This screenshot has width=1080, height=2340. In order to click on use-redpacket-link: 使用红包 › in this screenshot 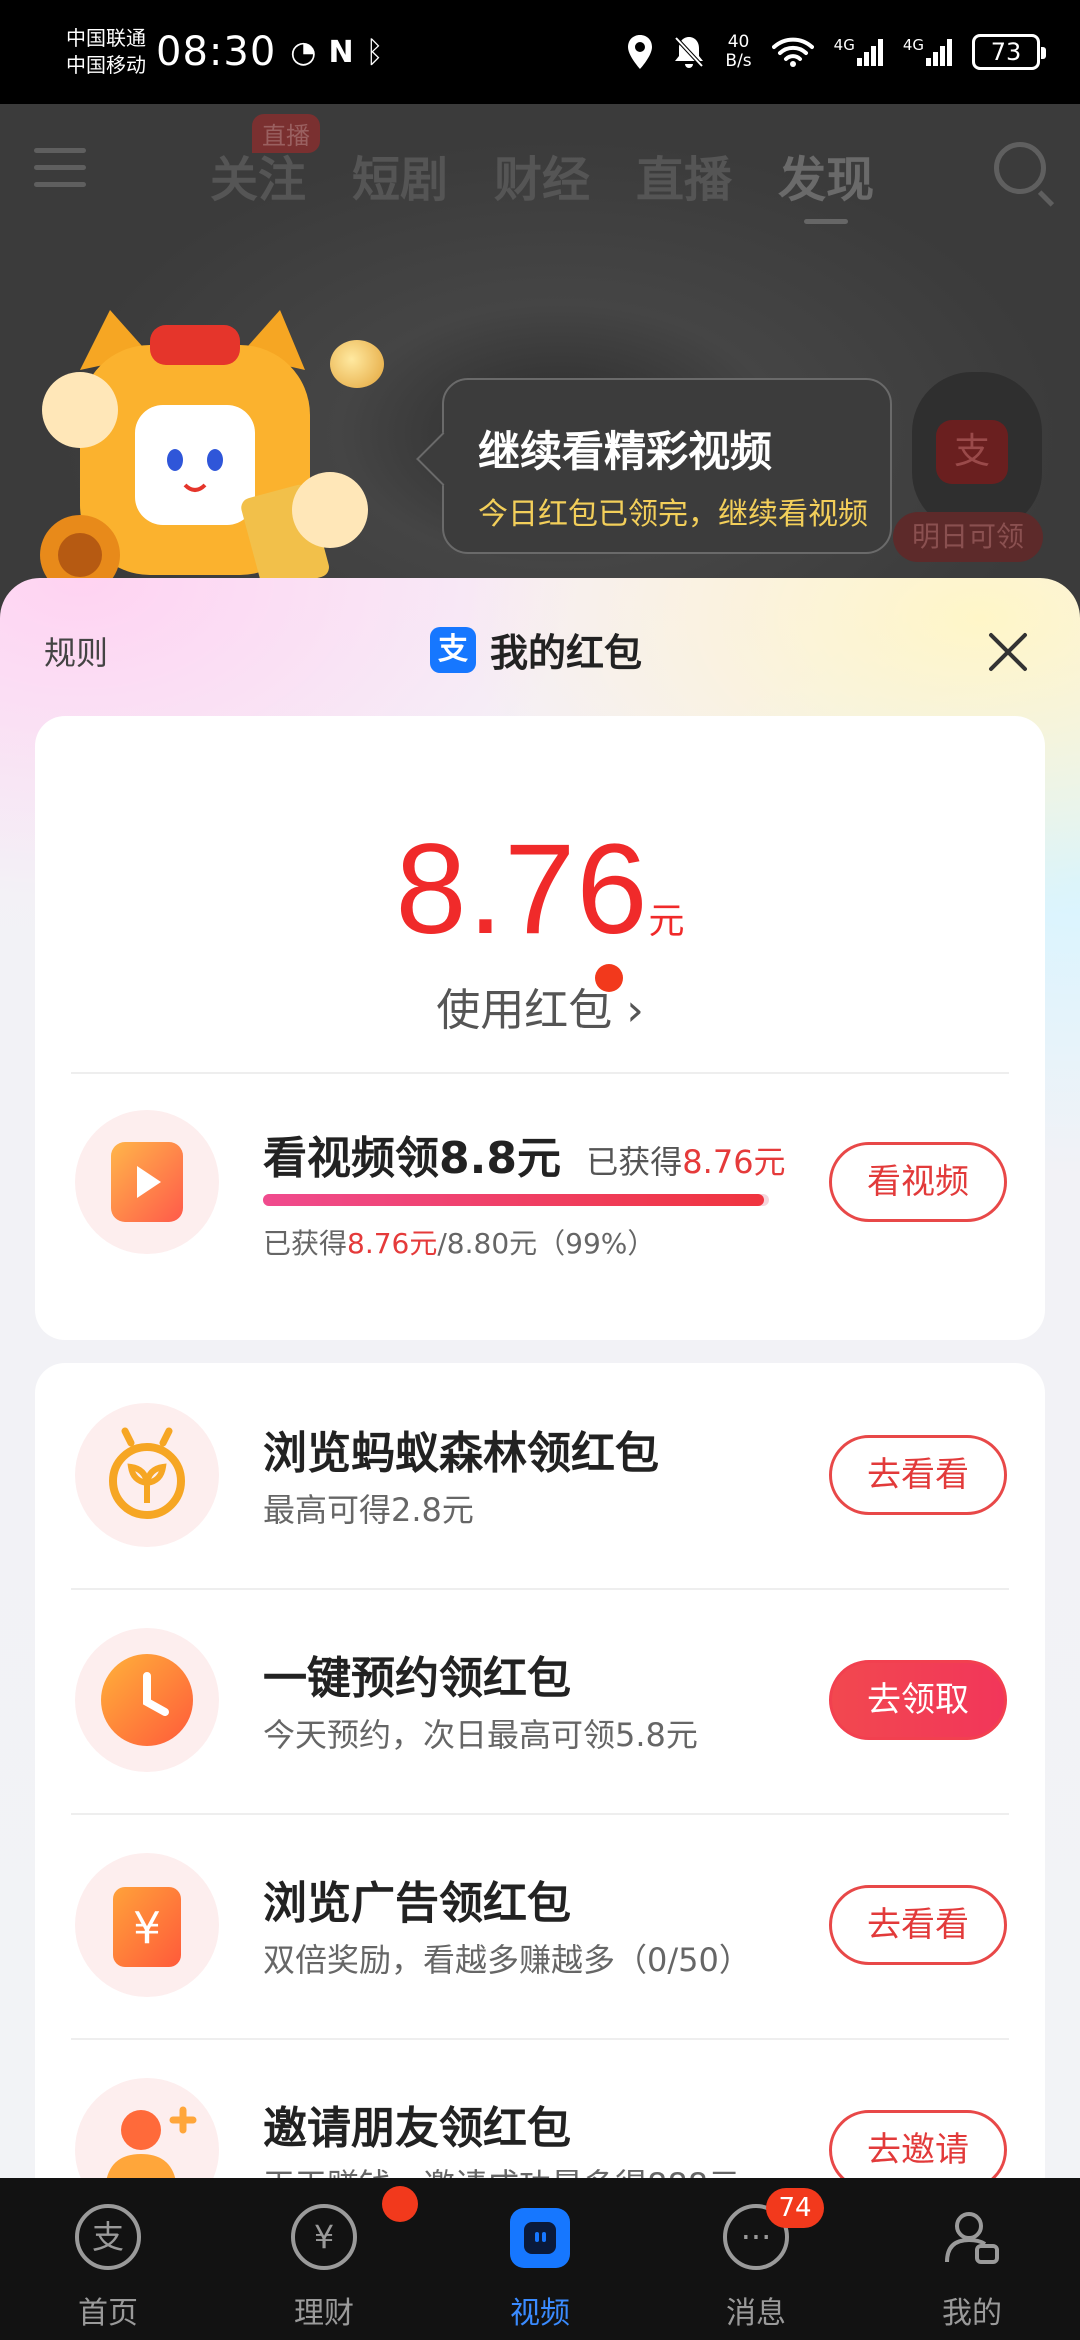, I will do `click(540, 1006)`.